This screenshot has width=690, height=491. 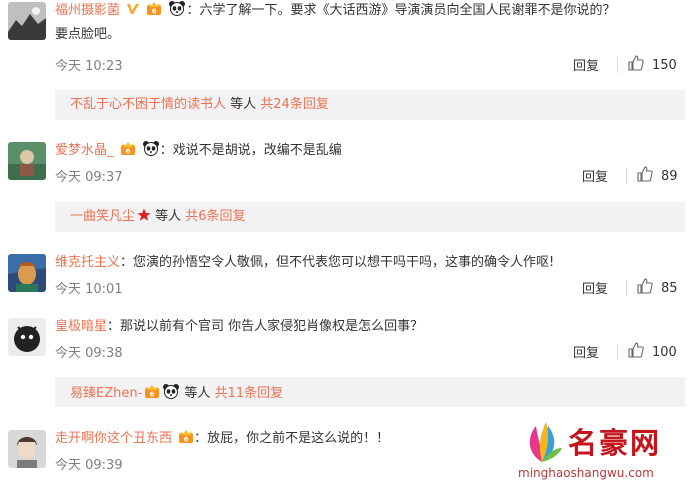 What do you see at coordinates (84, 150) in the screenshot?
I see `username-link: 爱梦水晶_` at bounding box center [84, 150].